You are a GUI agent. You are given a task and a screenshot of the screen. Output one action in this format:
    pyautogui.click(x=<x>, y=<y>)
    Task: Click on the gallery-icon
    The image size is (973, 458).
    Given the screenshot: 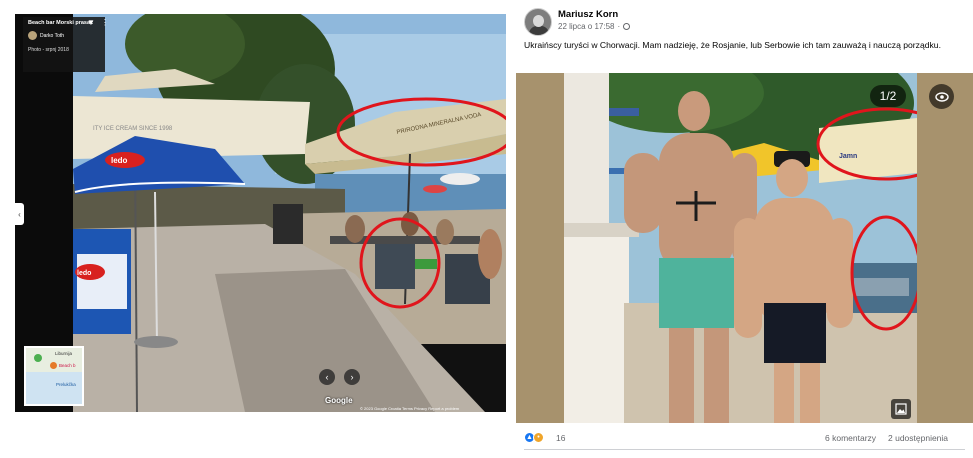 What is the action you would take?
    pyautogui.click(x=901, y=409)
    